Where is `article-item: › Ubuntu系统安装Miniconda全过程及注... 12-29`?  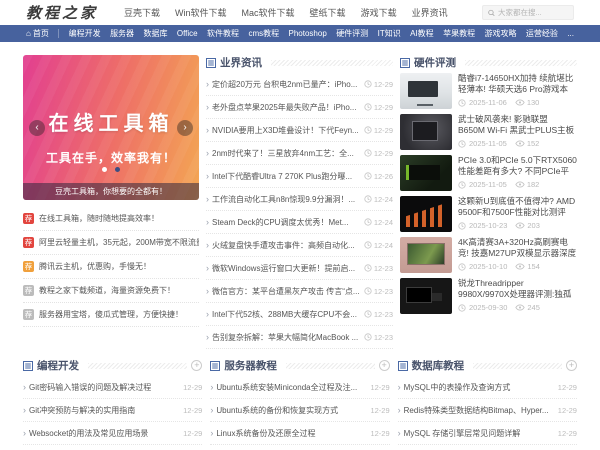
article-item: › Ubuntu系统安装Miniconda全过程及注... 12-29 is located at coordinates (300, 387).